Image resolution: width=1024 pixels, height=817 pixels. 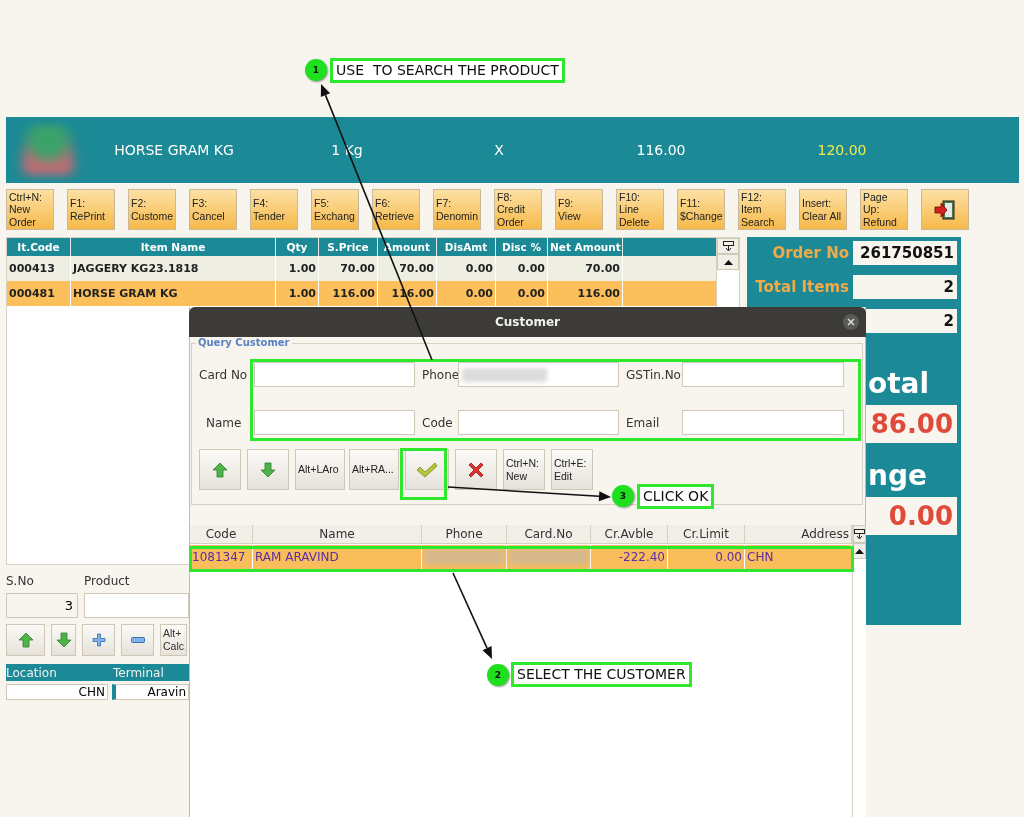 I want to click on close-button, so click(x=851, y=322).